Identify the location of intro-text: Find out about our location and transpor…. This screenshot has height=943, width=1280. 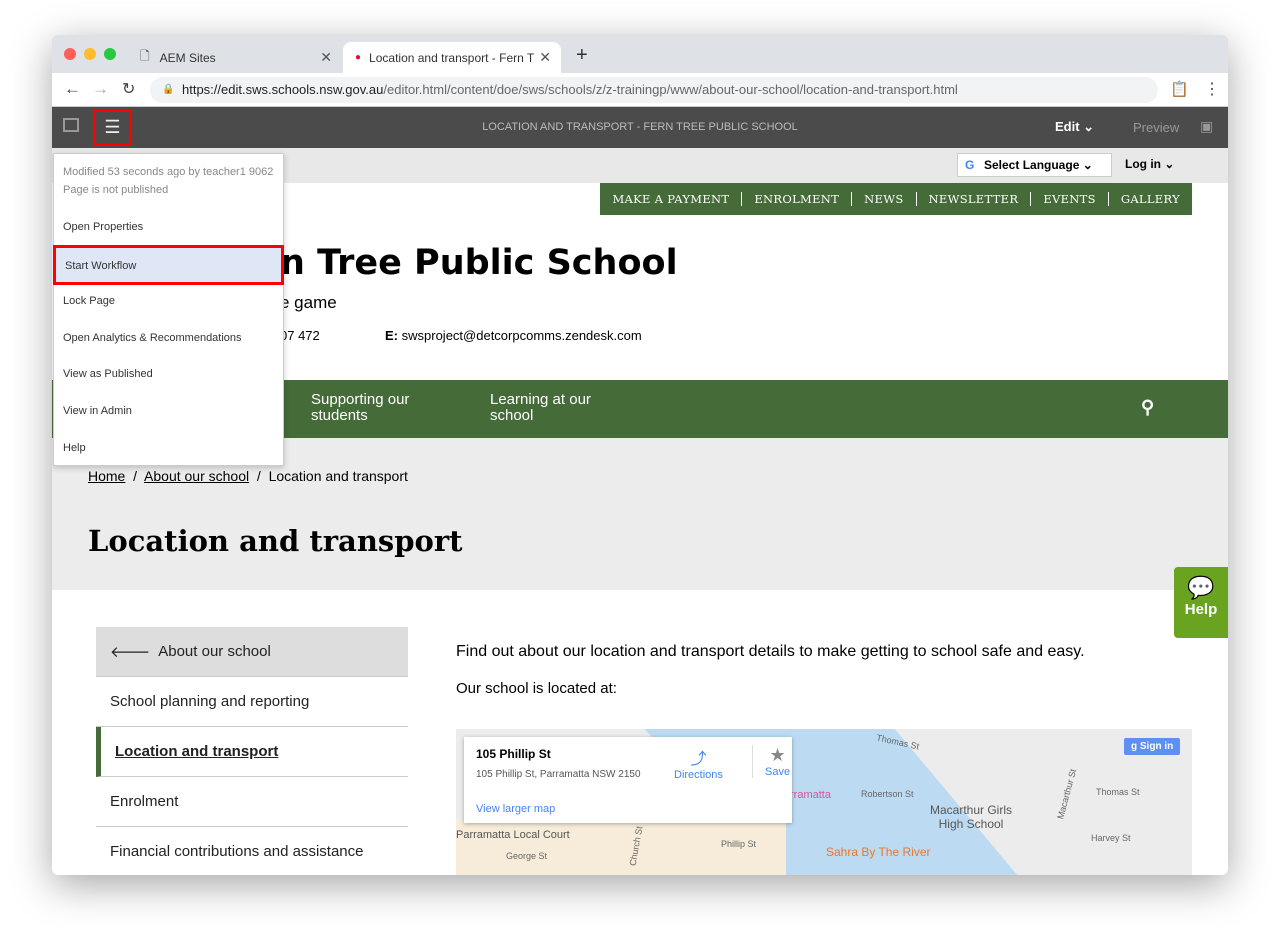
(770, 651).